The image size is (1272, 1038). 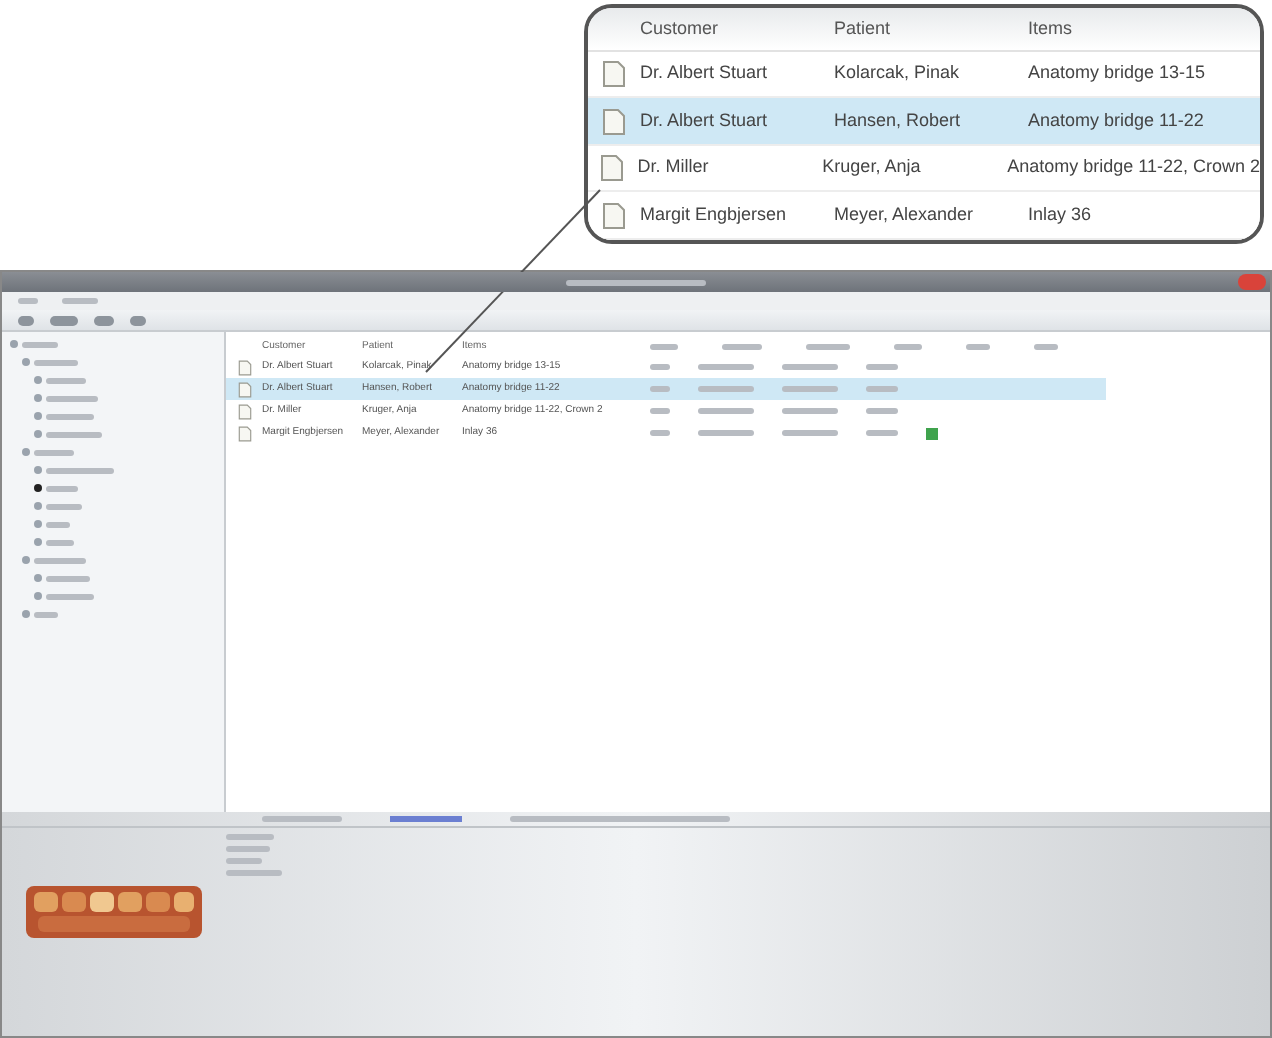 What do you see at coordinates (898, 120) in the screenshot?
I see `table-cell-text: Hansen, Robert` at bounding box center [898, 120].